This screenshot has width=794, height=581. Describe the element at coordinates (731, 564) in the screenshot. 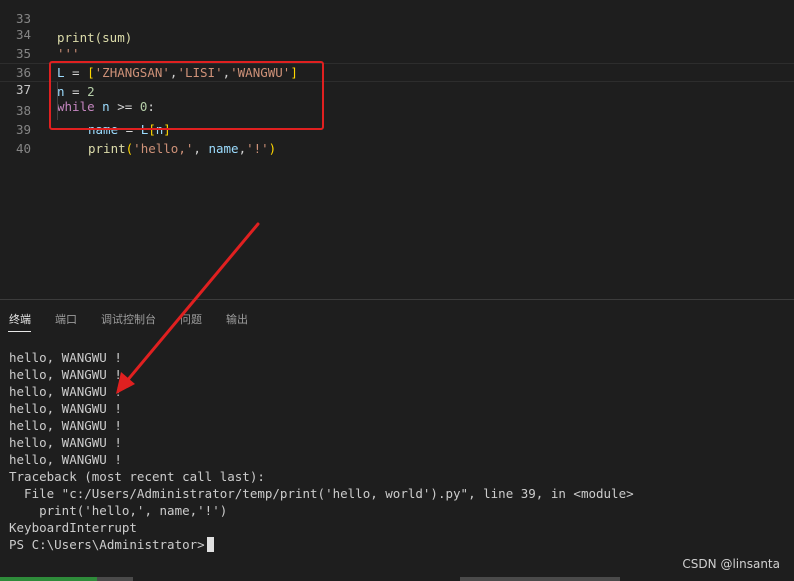

I see `watermark: CSDN @linsanta` at that location.